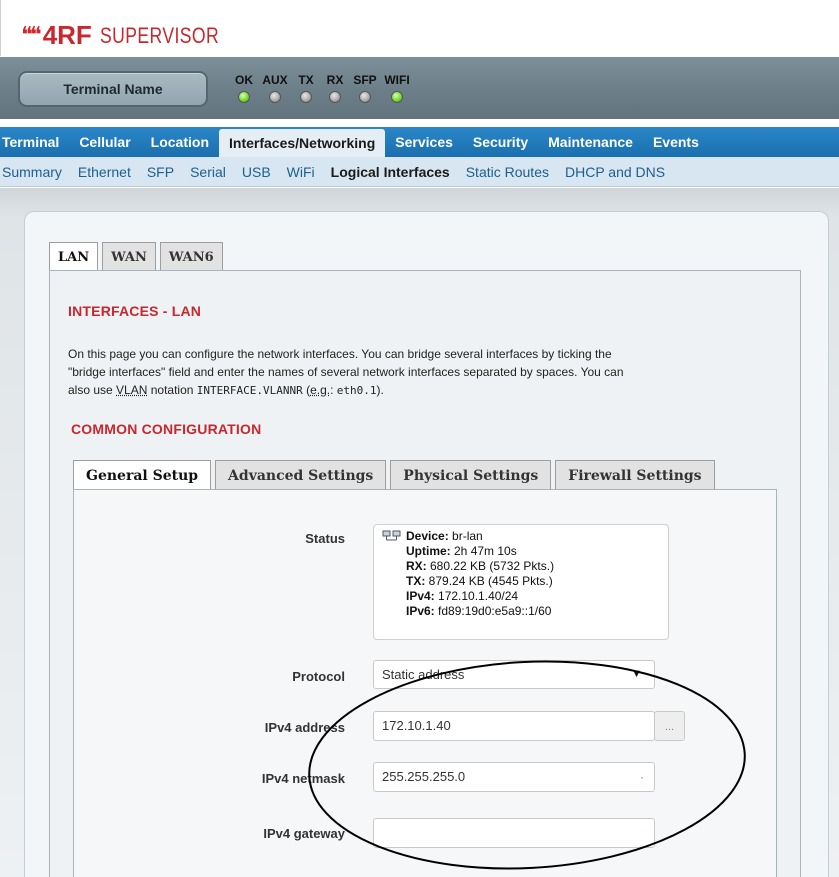 The height and width of the screenshot is (877, 839). I want to click on indicator-label: OK, so click(244, 80).